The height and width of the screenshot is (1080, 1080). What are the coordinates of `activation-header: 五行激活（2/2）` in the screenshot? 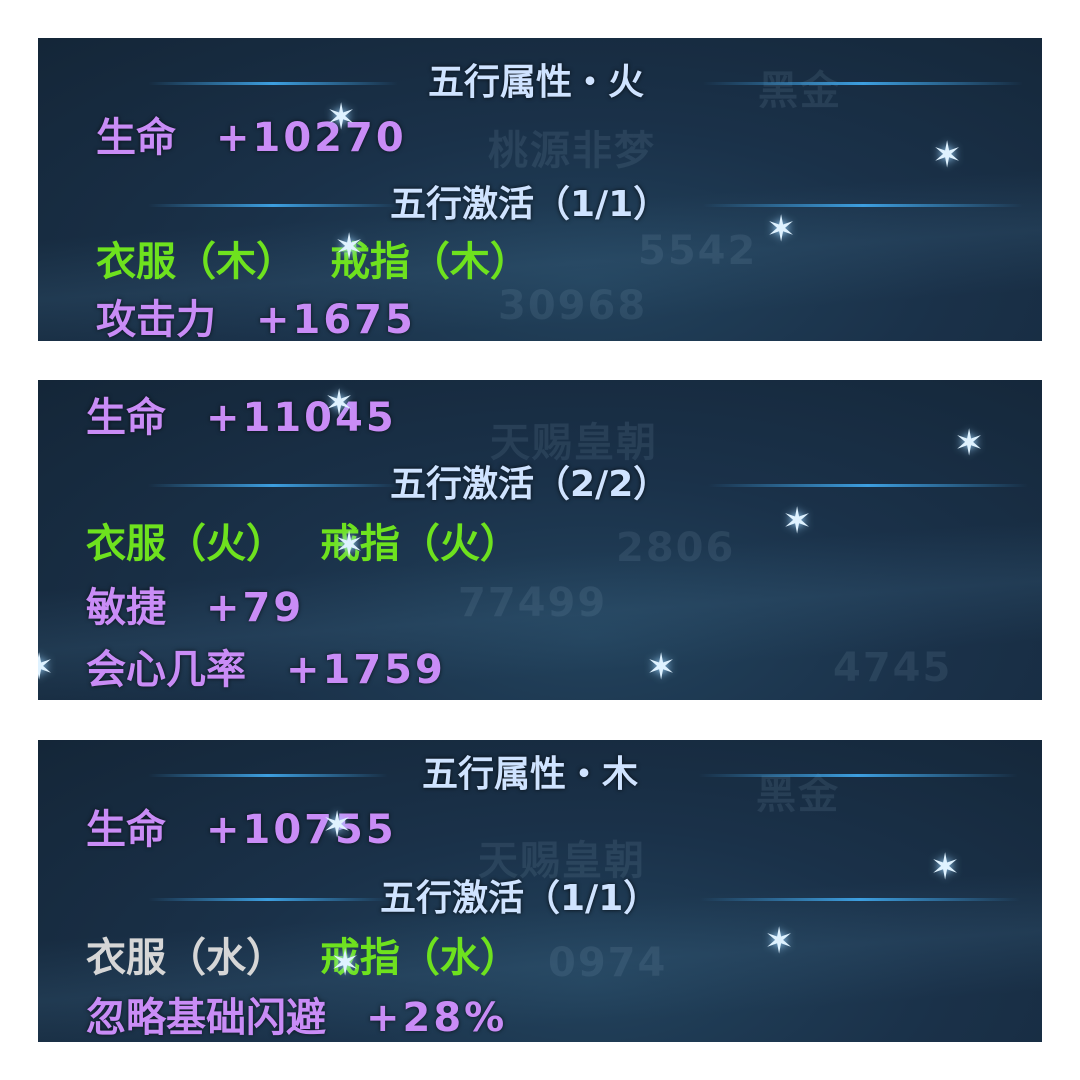 It's located at (540, 485).